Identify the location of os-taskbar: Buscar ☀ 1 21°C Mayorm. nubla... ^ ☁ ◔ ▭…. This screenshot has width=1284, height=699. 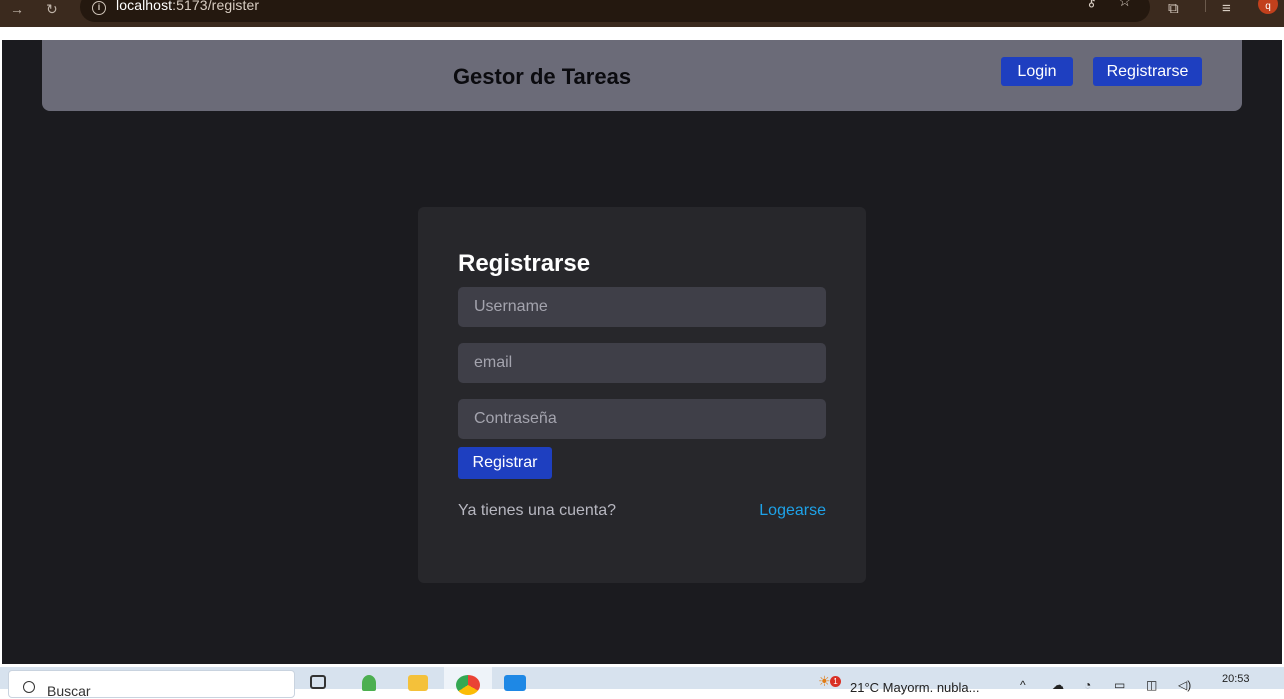
(642, 683).